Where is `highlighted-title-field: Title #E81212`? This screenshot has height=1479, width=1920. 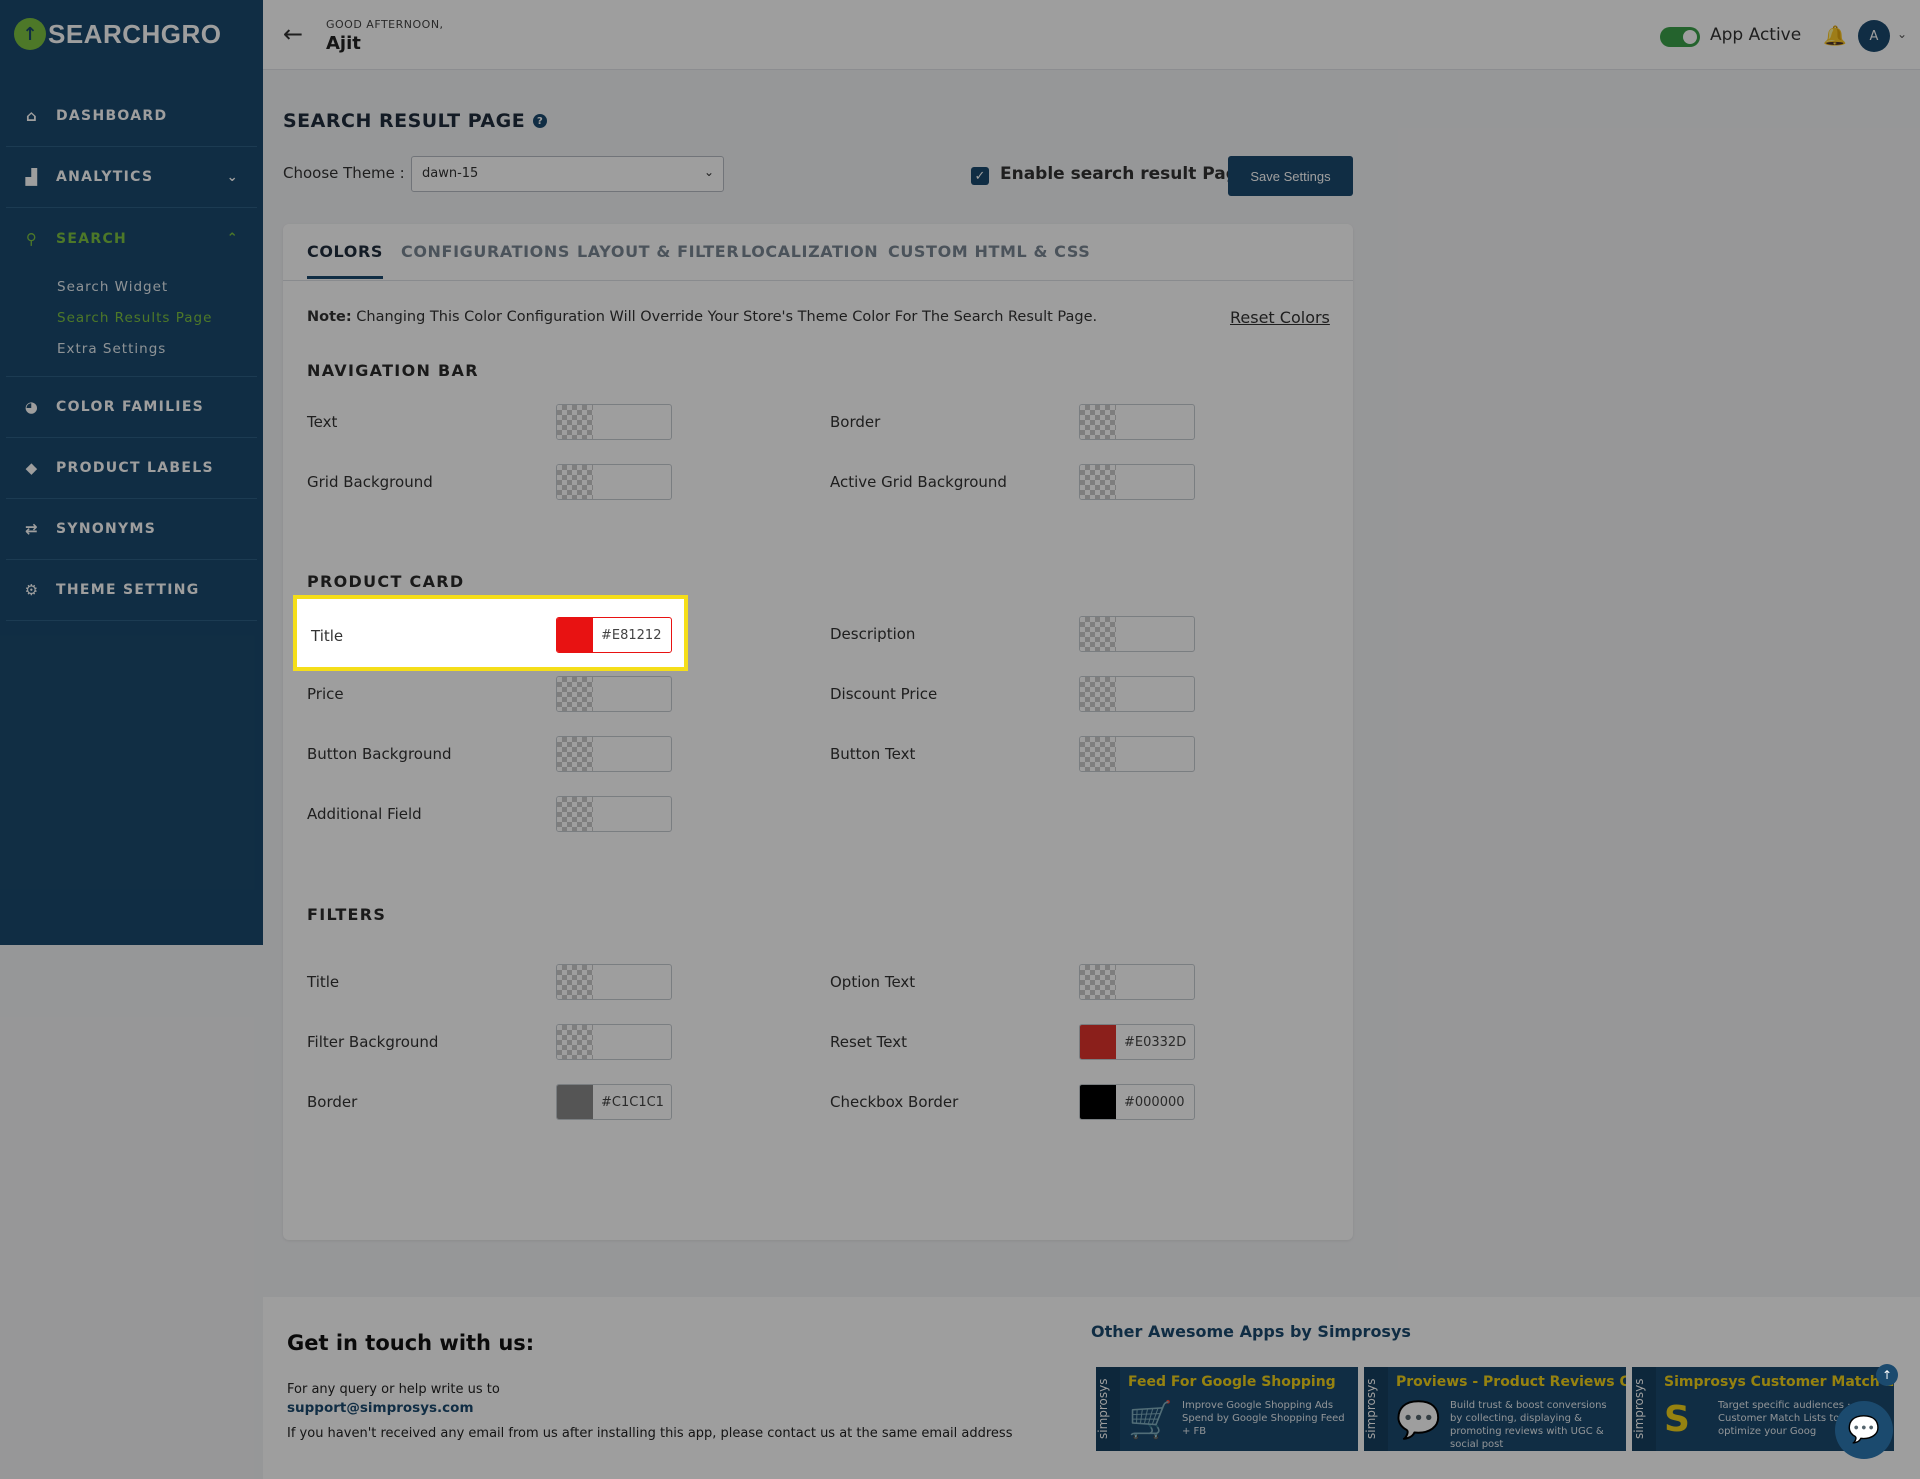
highlighted-title-field: Title #E81212 is located at coordinates (490, 633).